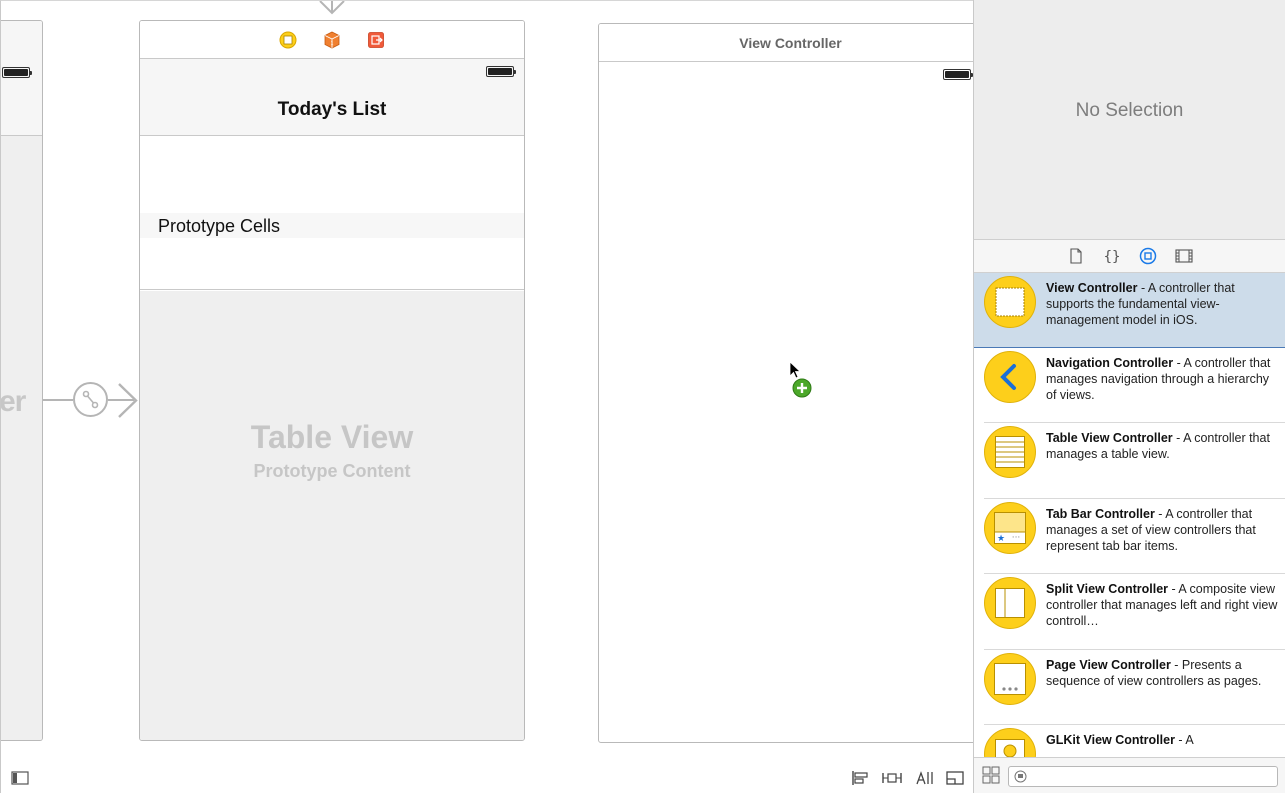 This screenshot has width=1285, height=793. I want to click on initial-segue-arrow-icon, so click(332, 8).